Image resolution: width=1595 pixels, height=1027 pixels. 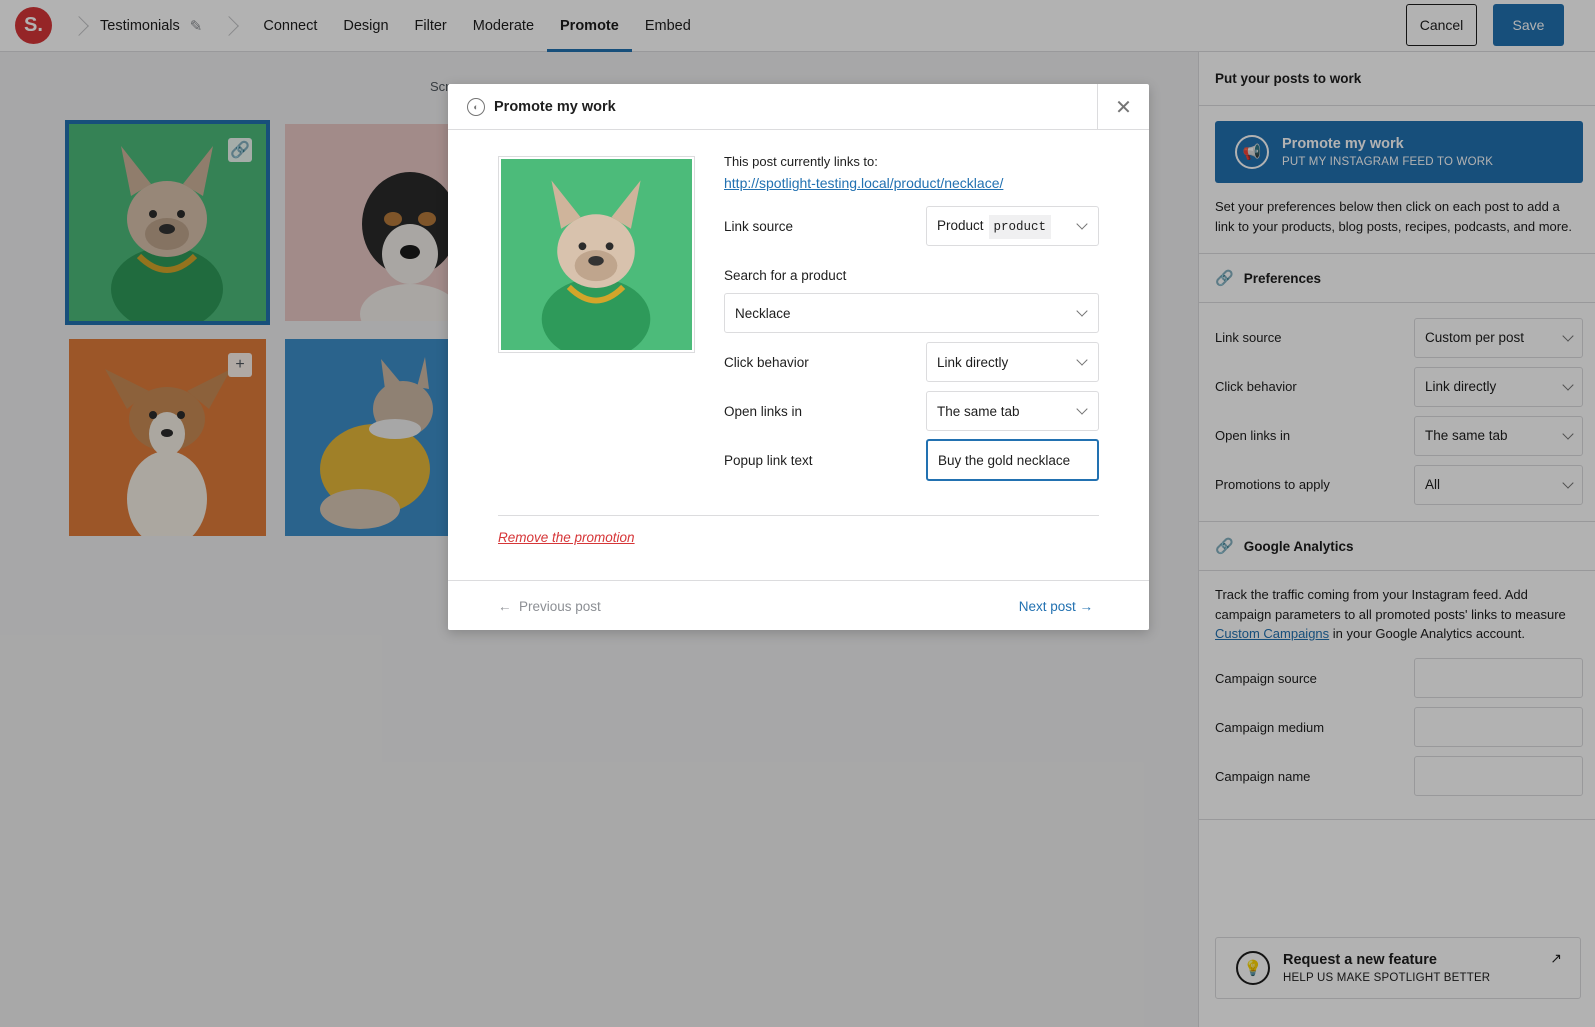 I want to click on link-source-row: Link source Product product, so click(x=911, y=226).